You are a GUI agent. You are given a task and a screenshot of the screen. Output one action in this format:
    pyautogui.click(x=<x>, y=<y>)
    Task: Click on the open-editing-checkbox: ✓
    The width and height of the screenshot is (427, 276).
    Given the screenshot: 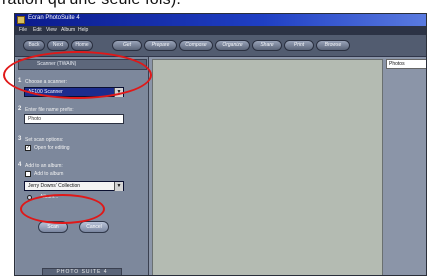 What is the action you would take?
    pyautogui.click(x=28, y=148)
    